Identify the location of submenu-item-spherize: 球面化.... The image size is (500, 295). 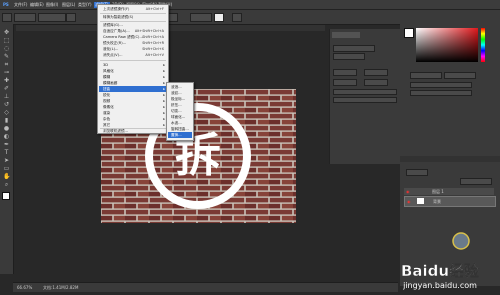
(178, 117).